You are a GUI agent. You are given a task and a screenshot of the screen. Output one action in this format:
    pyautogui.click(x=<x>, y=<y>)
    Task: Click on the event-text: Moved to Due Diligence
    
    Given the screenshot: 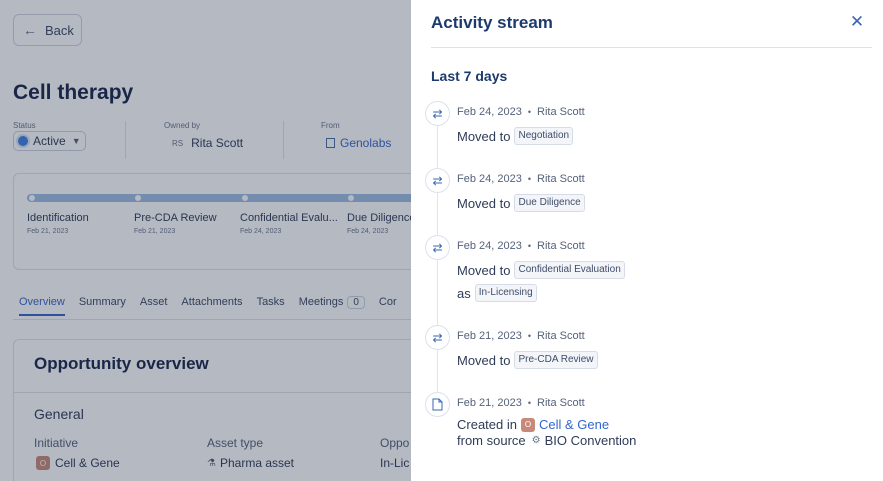 What is the action you would take?
    pyautogui.click(x=521, y=203)
    